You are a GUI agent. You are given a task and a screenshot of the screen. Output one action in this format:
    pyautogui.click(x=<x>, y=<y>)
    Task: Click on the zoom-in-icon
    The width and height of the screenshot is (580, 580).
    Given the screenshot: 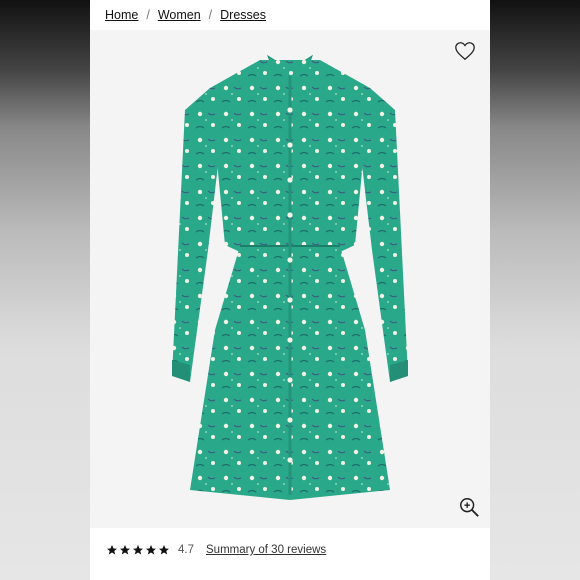 What is the action you would take?
    pyautogui.click(x=469, y=507)
    